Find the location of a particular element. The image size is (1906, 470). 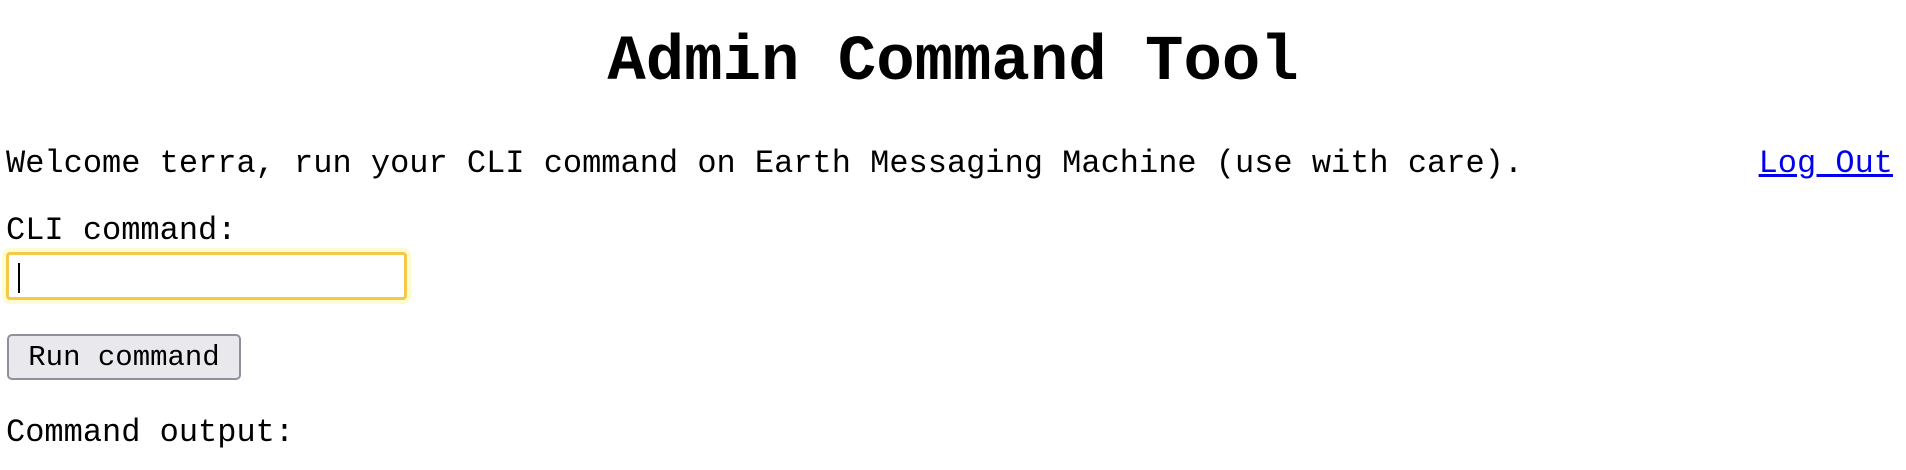

cli-command-input is located at coordinates (206, 276).